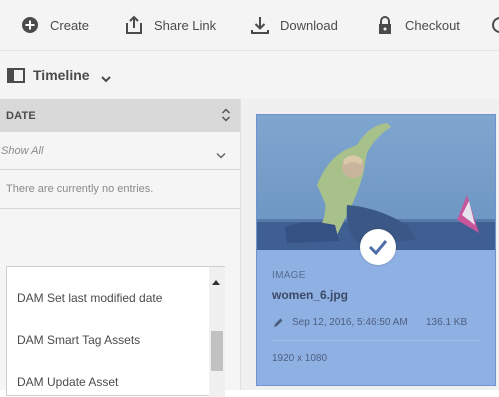  Describe the element at coordinates (495, 25) in the screenshot. I see `more-actions-icon` at that location.